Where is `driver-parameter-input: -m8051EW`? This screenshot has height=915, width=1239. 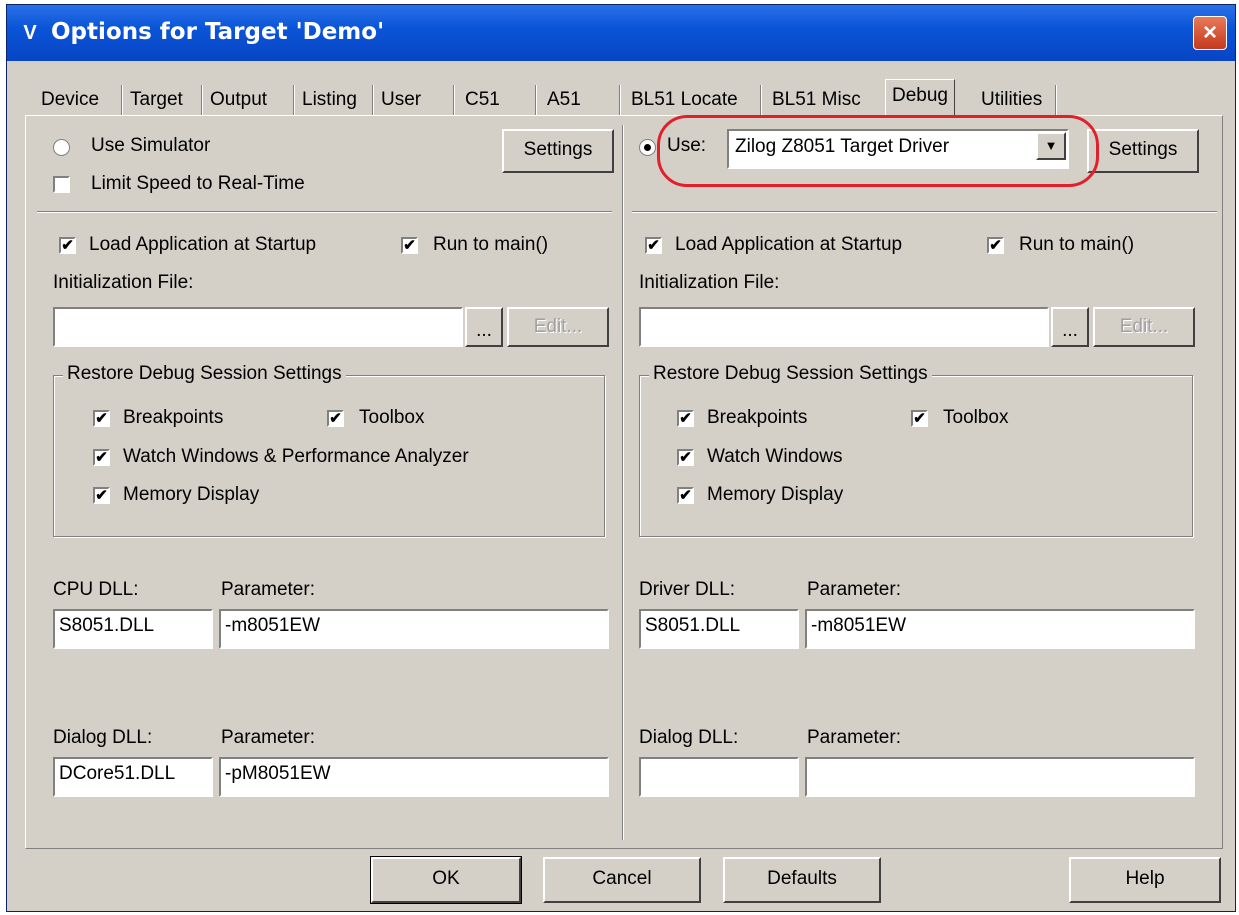 driver-parameter-input: -m8051EW is located at coordinates (1000, 629).